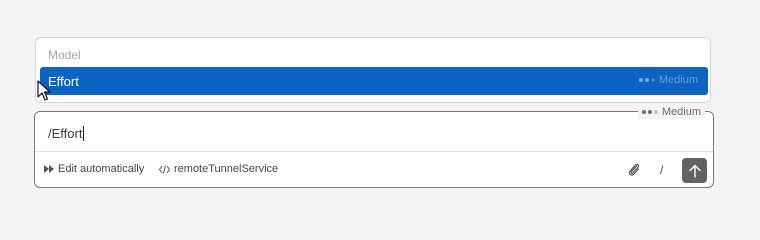 This screenshot has width=760, height=240. What do you see at coordinates (681, 112) in the screenshot?
I see `effort-badge-label: Medium` at bounding box center [681, 112].